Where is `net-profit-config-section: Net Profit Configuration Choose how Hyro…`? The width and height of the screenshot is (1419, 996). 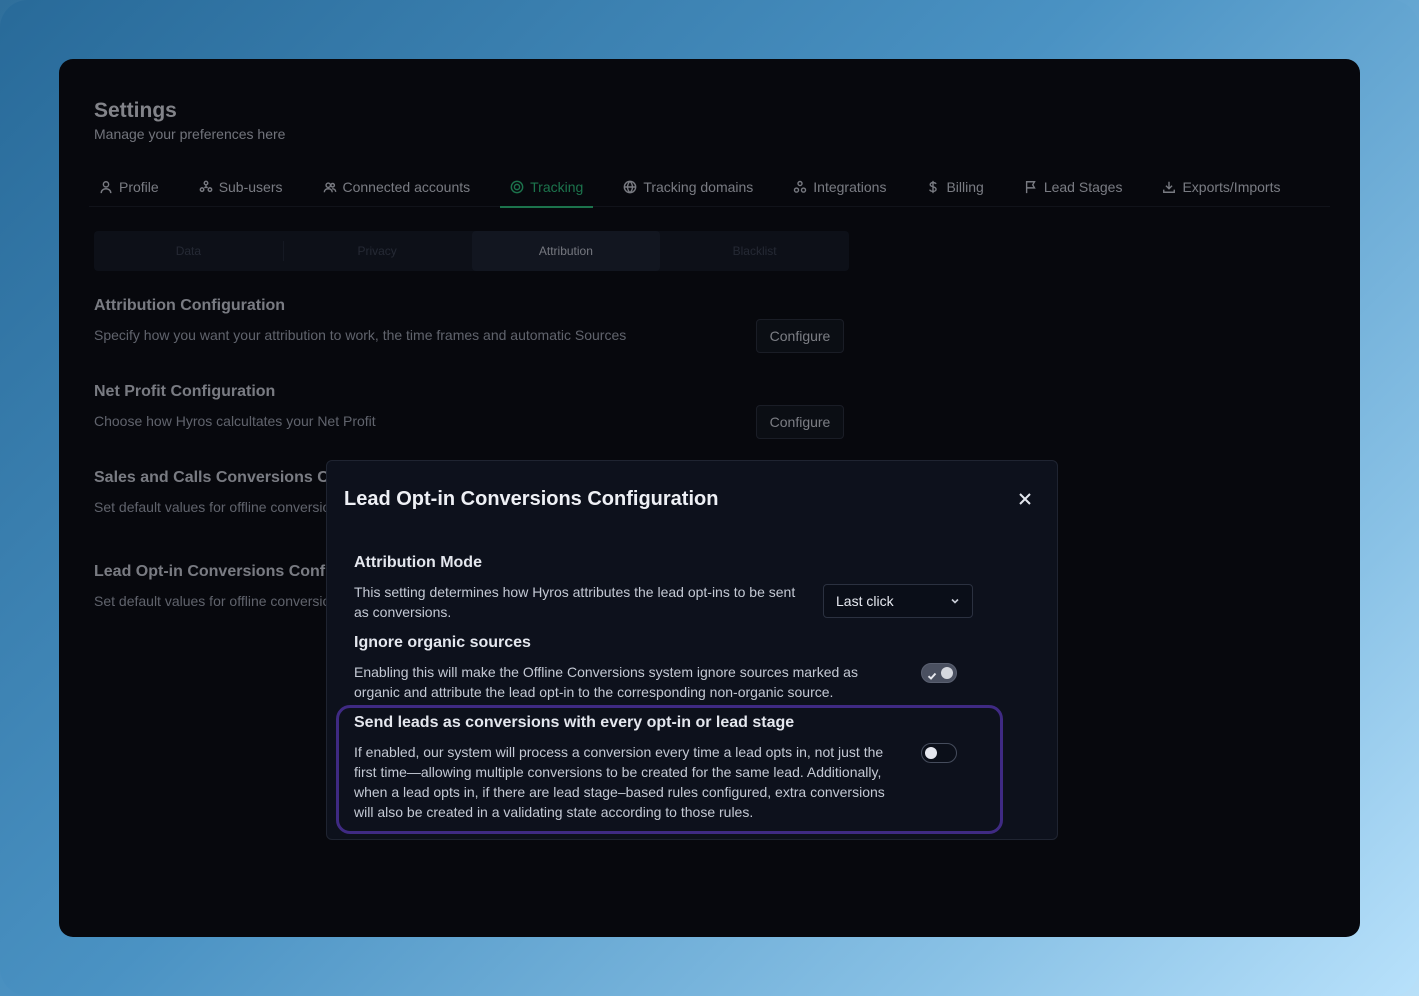
net-profit-config-section: Net Profit Configuration Choose how Hyro… is located at coordinates (474, 406).